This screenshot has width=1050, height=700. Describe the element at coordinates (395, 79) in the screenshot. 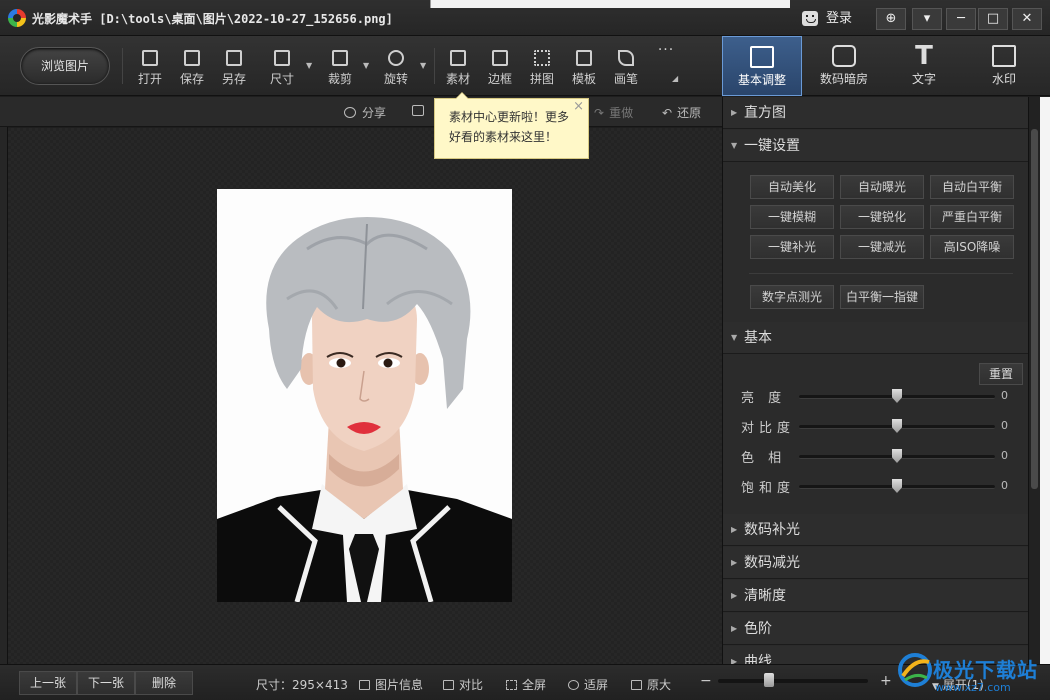

I see `rotate-label: 旋转` at that location.